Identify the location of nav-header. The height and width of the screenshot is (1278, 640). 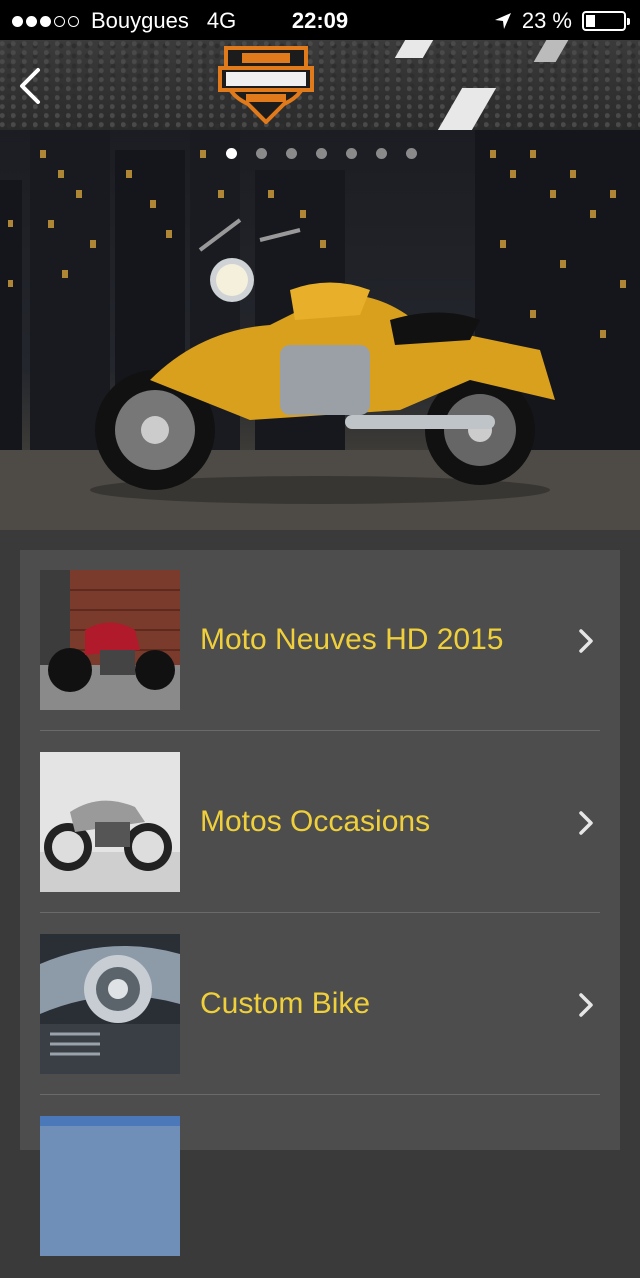
(320, 85).